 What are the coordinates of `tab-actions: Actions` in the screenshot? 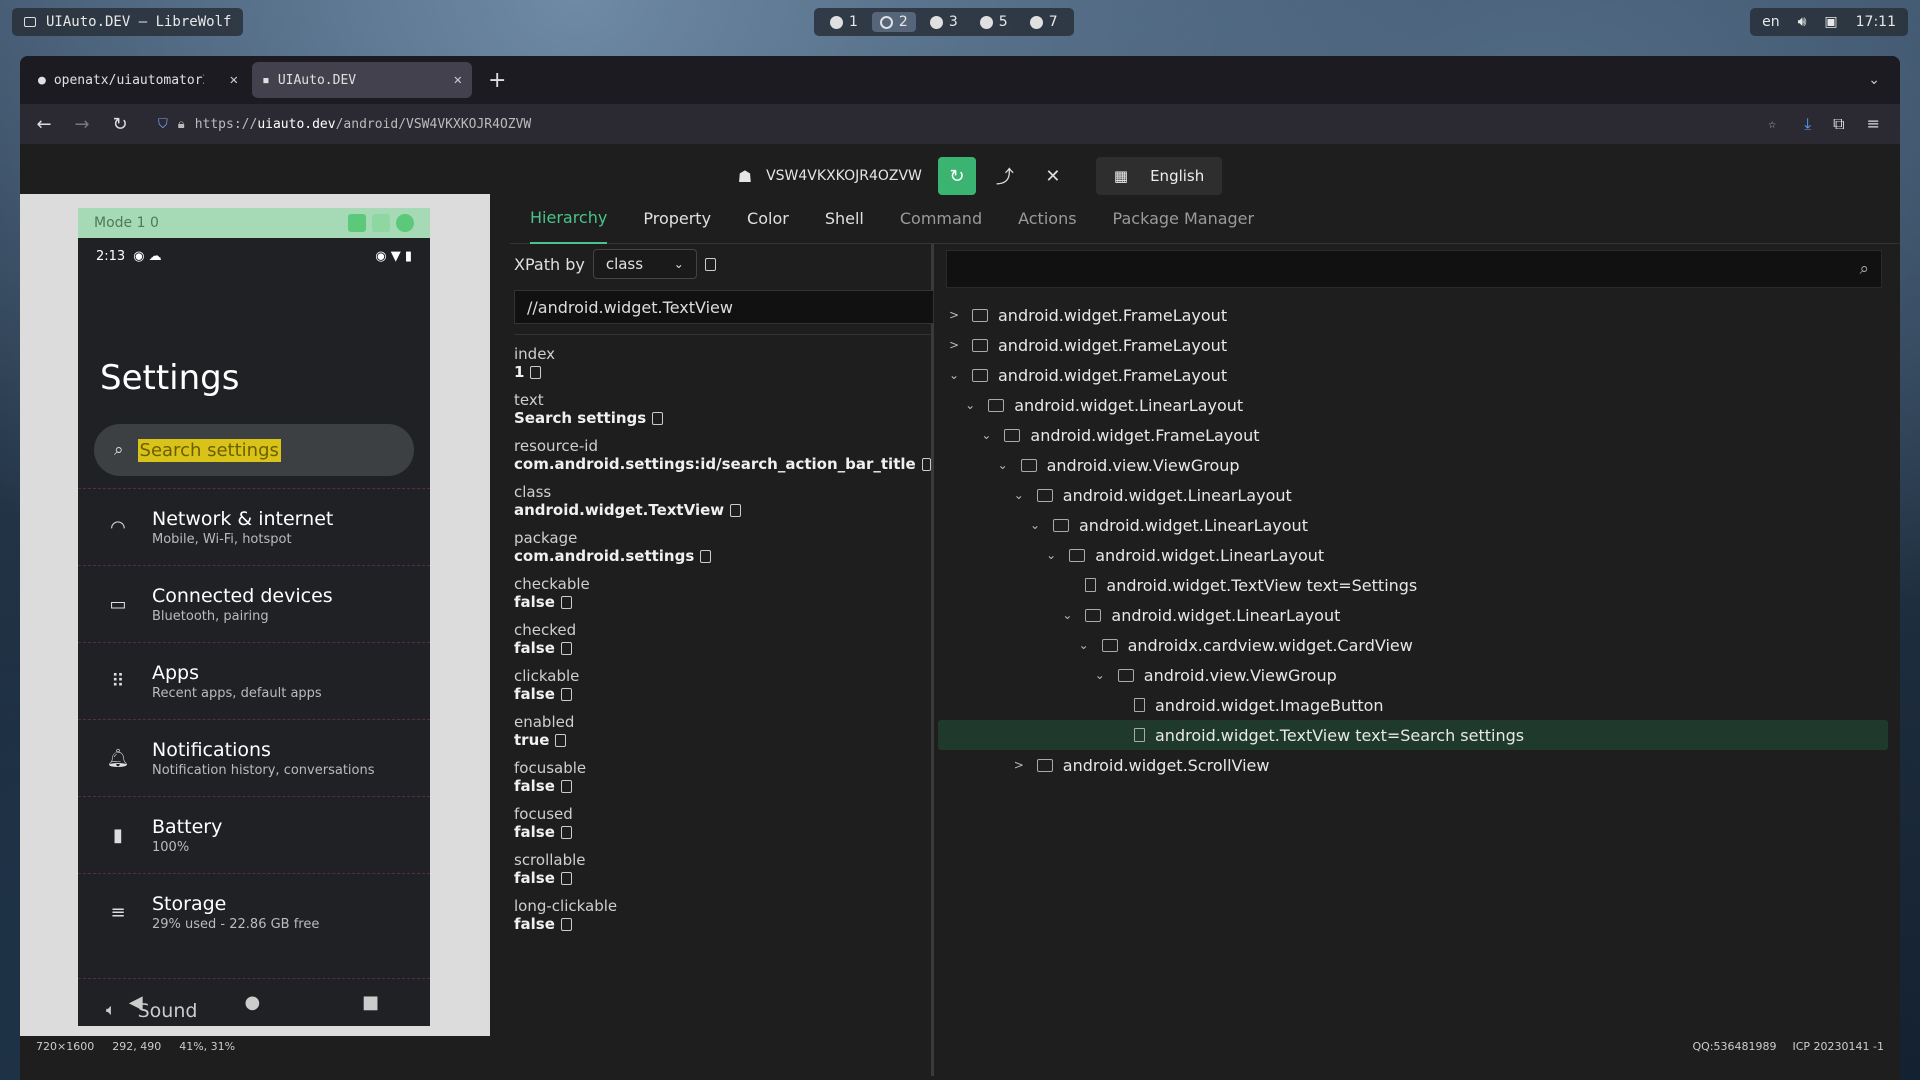 It's located at (1047, 219).